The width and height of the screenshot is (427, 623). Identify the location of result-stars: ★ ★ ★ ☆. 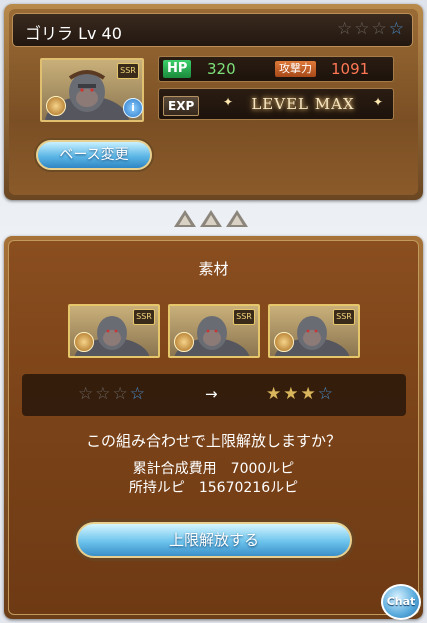
(299, 394).